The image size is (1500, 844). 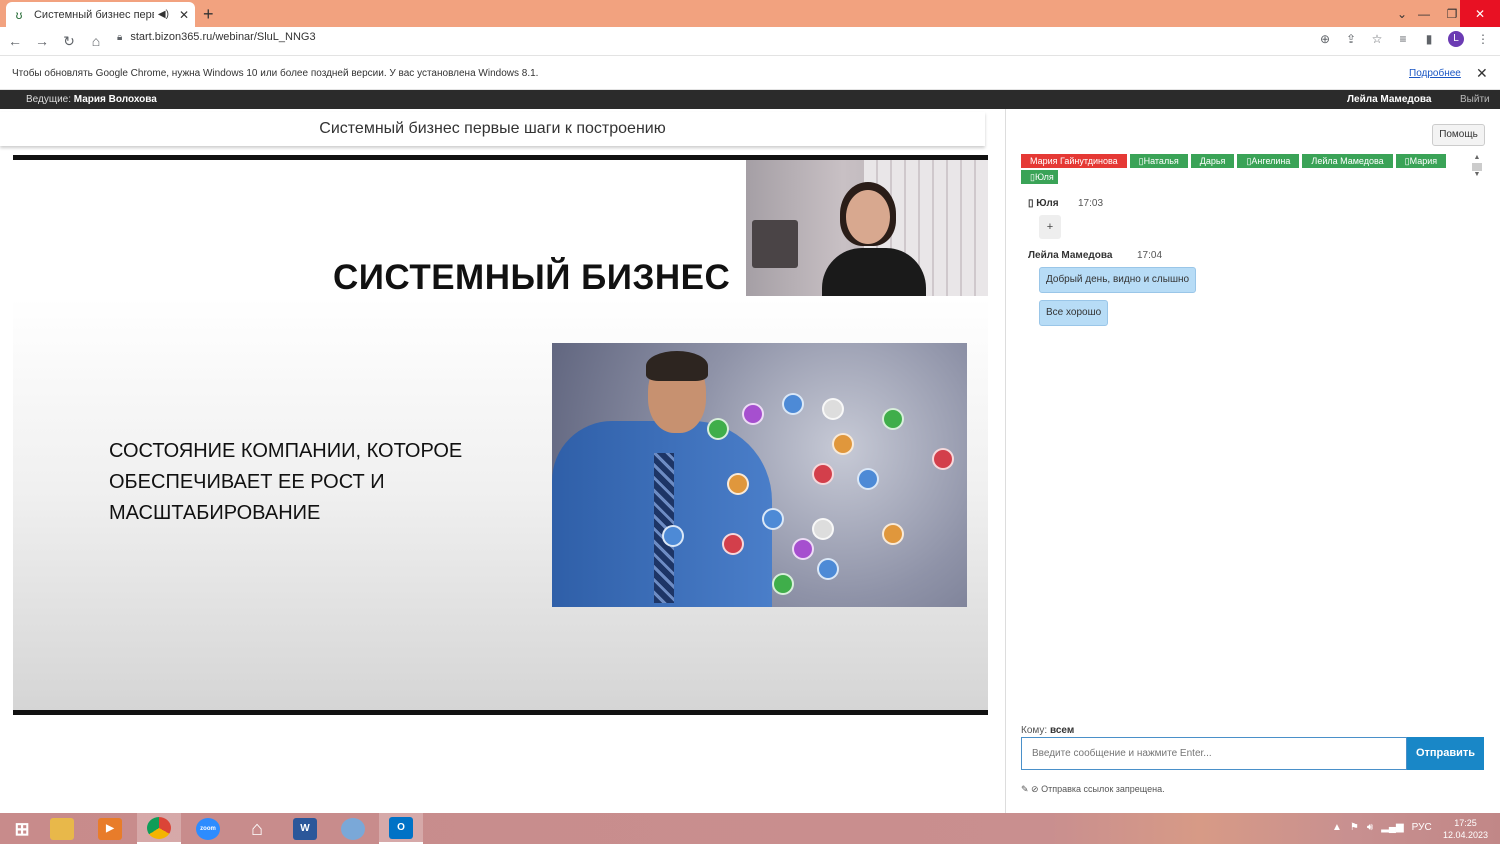 I want to click on menu-kebab-icon: ⋮, so click(x=1483, y=39).